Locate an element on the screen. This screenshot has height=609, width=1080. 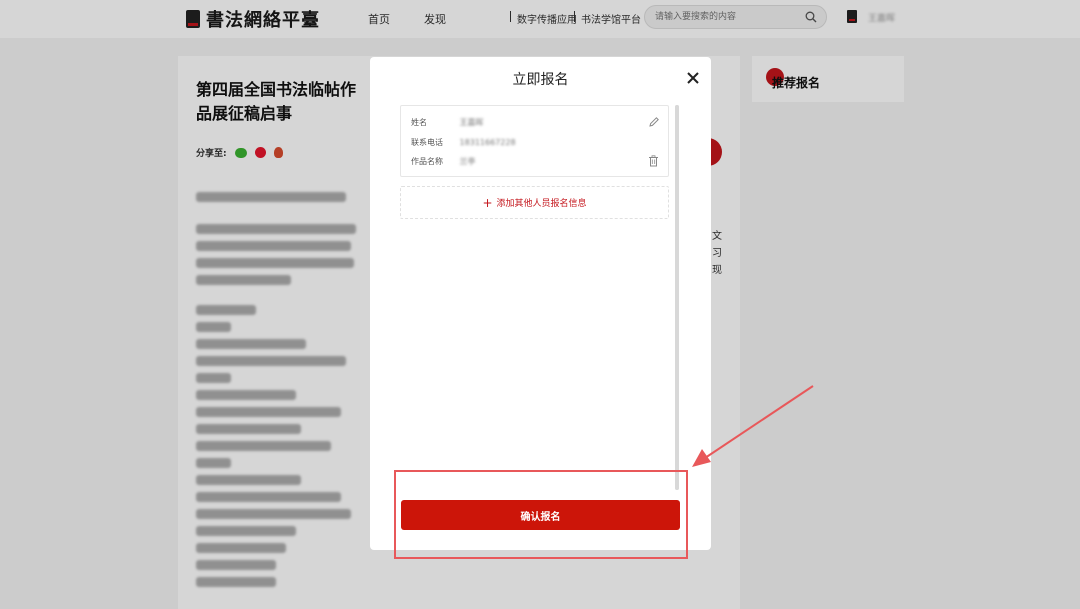
field-value: 王嘉晖 is located at coordinates (471, 122).